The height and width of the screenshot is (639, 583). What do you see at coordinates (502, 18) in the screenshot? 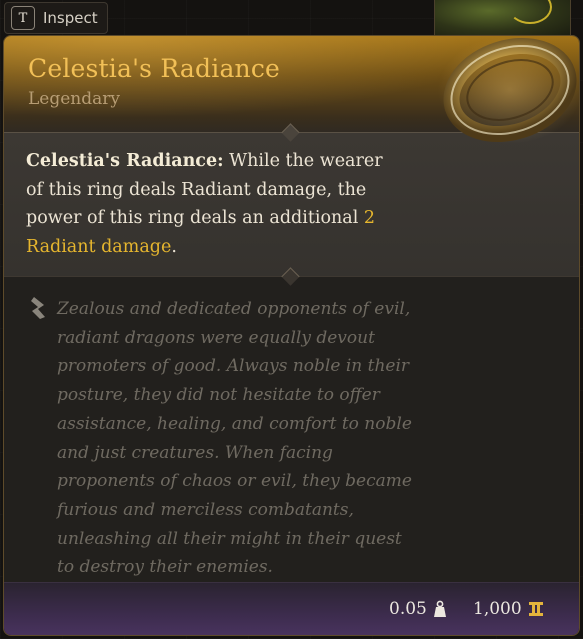
I see `background-portrait` at bounding box center [502, 18].